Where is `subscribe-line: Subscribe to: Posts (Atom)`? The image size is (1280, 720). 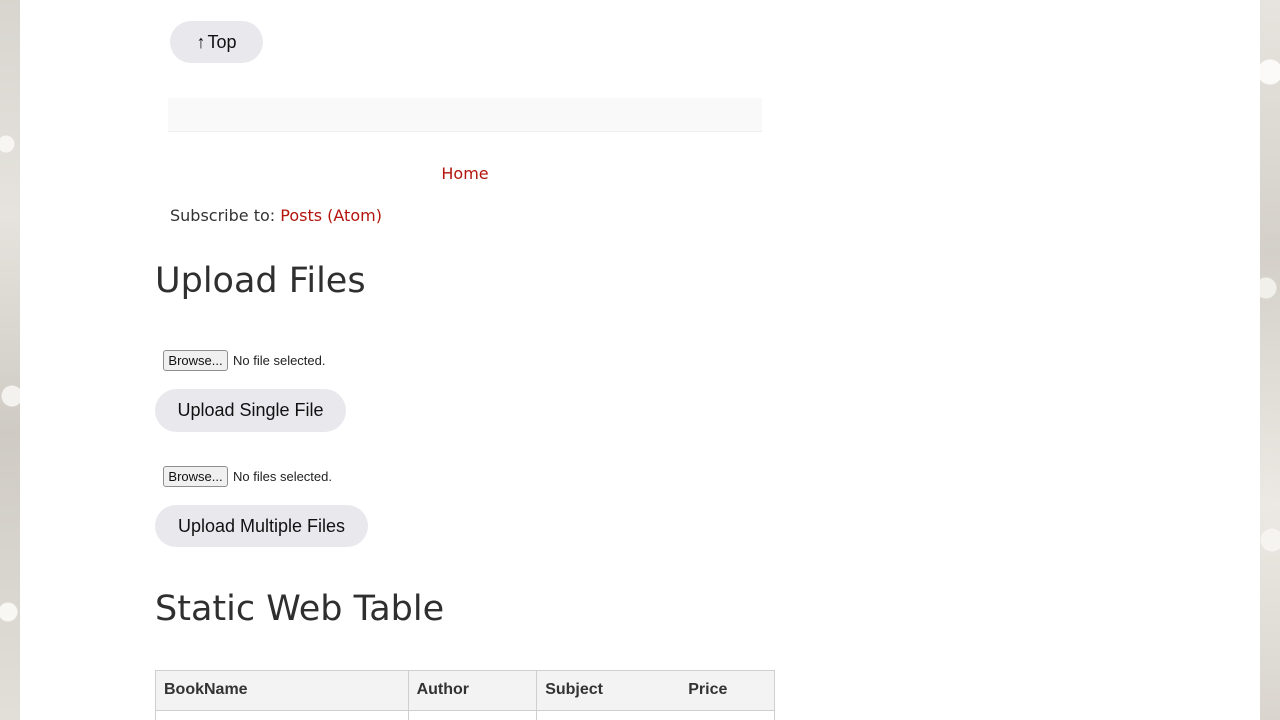 subscribe-line: Subscribe to: Posts (Atom) is located at coordinates (276, 215).